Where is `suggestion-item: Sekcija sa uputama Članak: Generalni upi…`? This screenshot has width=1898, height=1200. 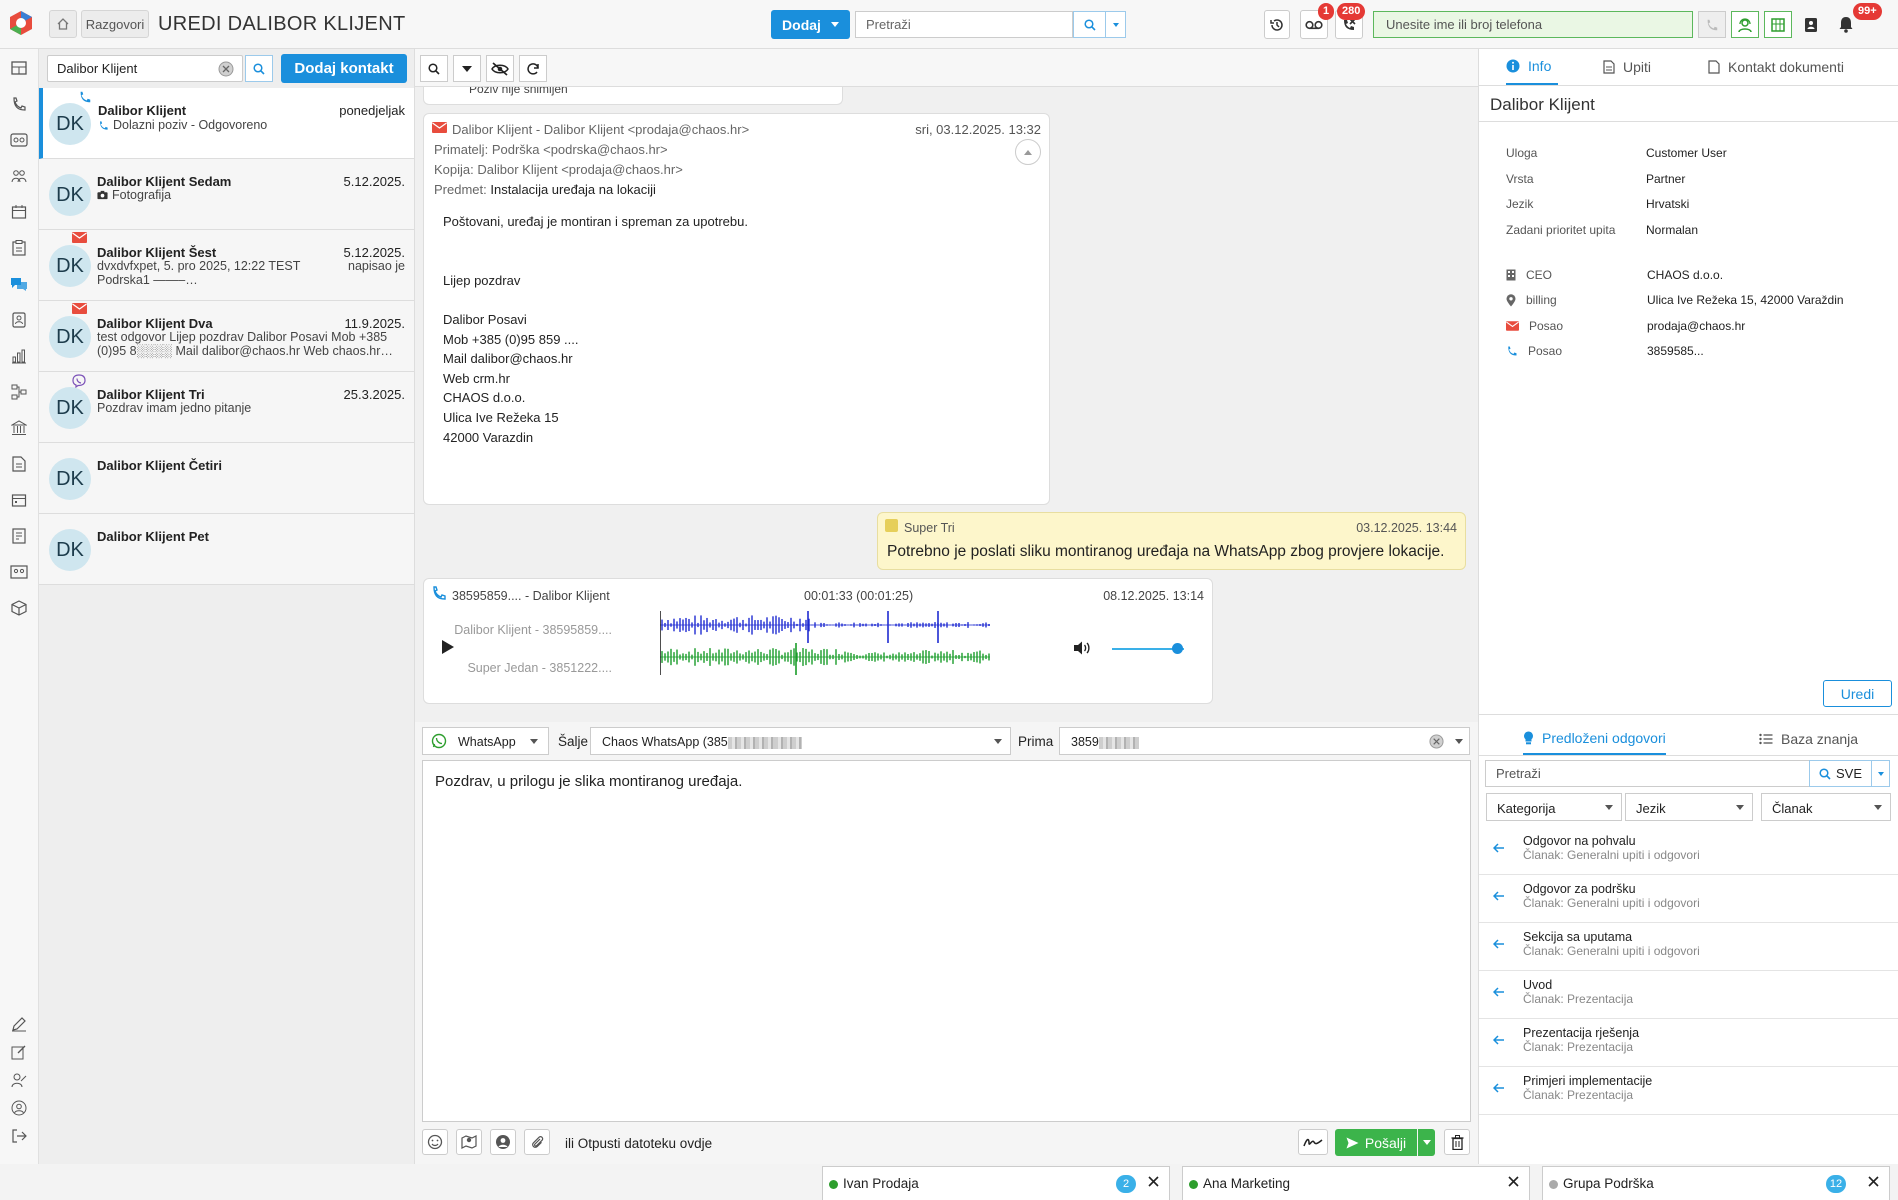
suggestion-item: Sekcija sa uputama Članak: Generalni upi… is located at coordinates (1688, 947).